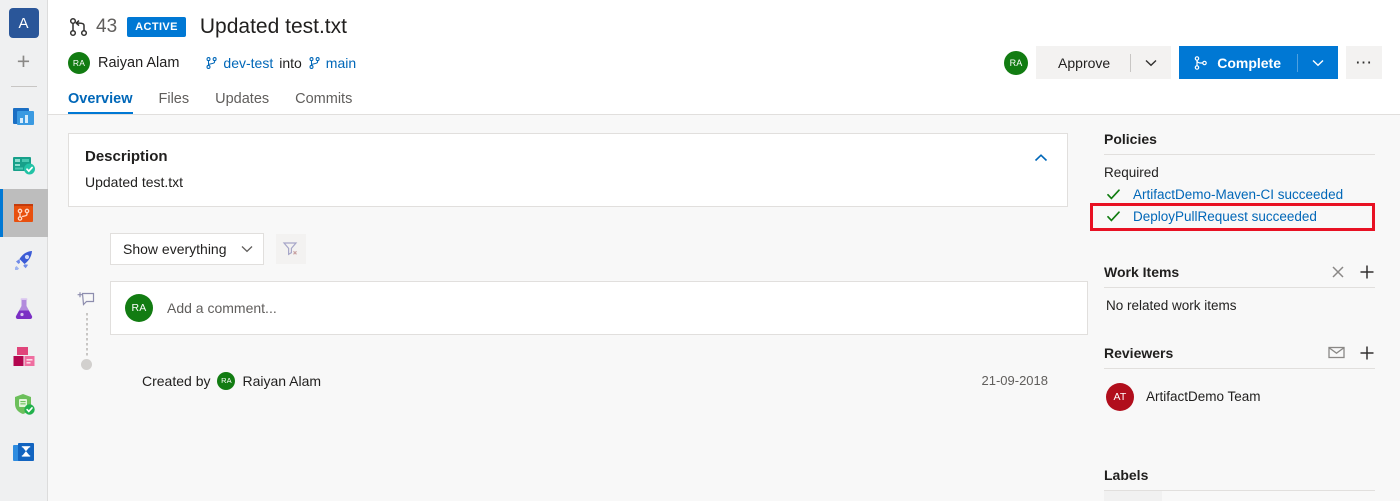  Describe the element at coordinates (1084, 62) in the screenshot. I see `approve-button-label: Approve` at that location.